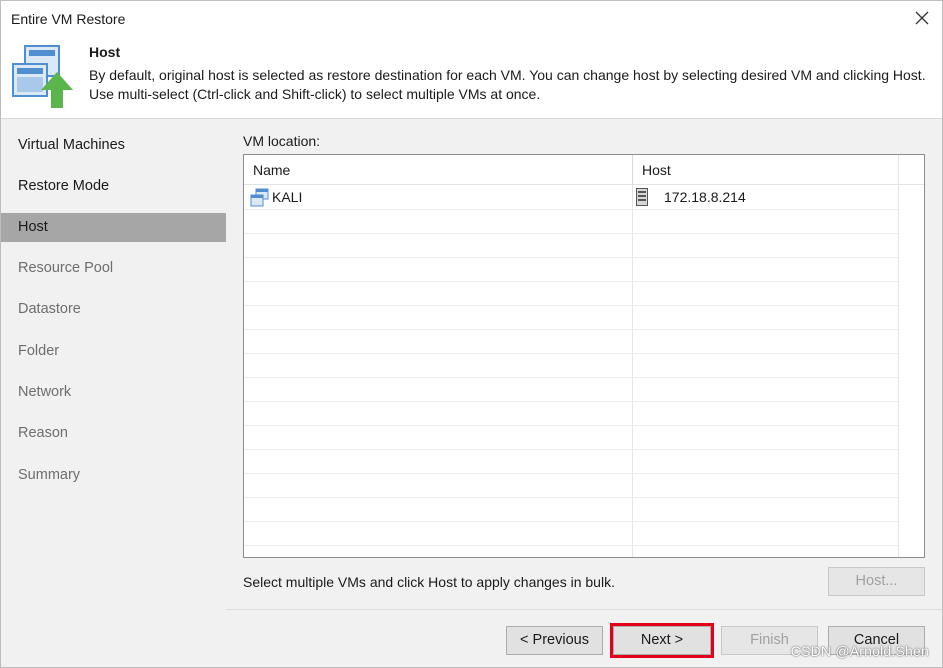 Image resolution: width=943 pixels, height=668 pixels. What do you see at coordinates (765, 170) in the screenshot?
I see `column-header-host: Host` at bounding box center [765, 170].